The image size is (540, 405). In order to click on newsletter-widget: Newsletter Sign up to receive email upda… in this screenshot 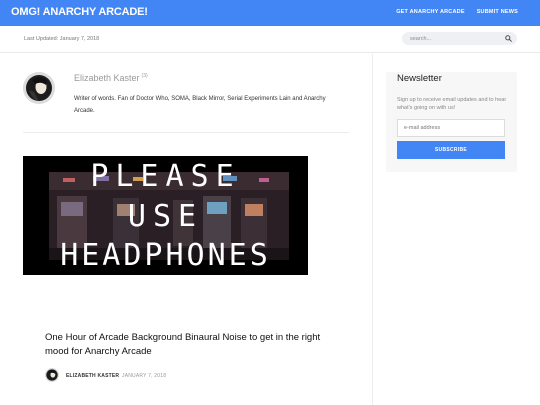, I will do `click(451, 122)`.